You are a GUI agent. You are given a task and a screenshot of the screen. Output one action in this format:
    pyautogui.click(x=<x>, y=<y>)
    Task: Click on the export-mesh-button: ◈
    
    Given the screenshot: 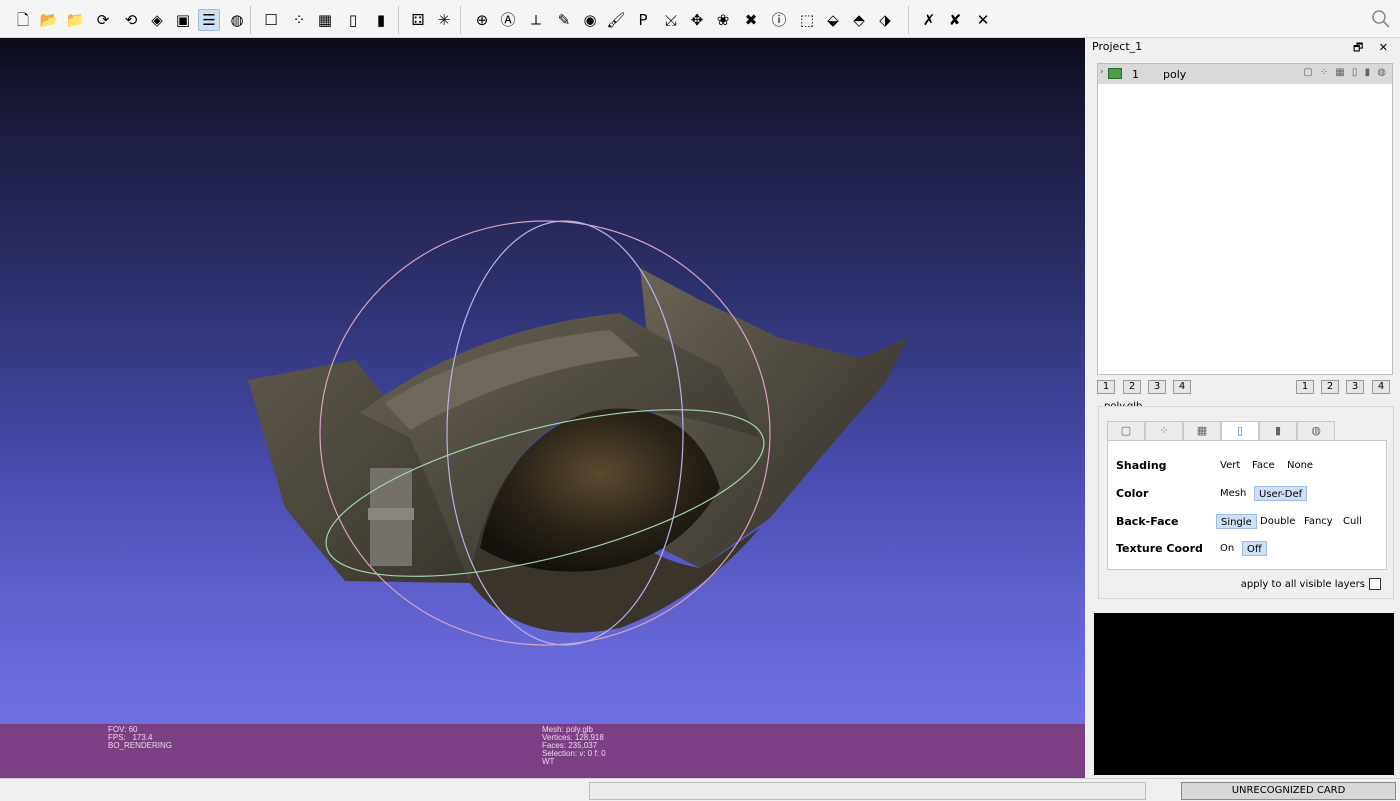 What is the action you would take?
    pyautogui.click(x=157, y=20)
    